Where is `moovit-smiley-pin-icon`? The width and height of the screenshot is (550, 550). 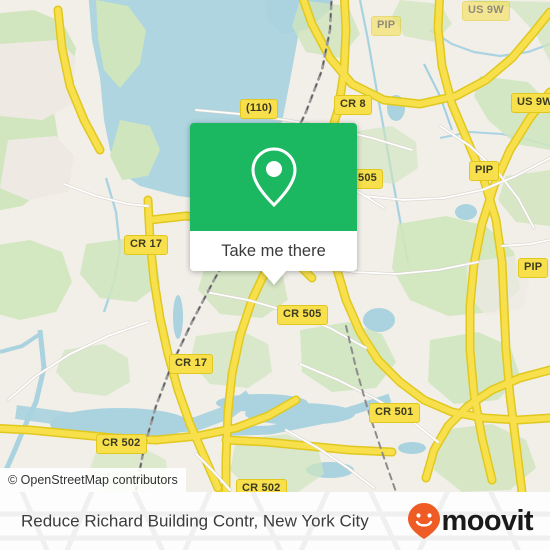
moovit-smiley-pin-icon is located at coordinates (423, 521).